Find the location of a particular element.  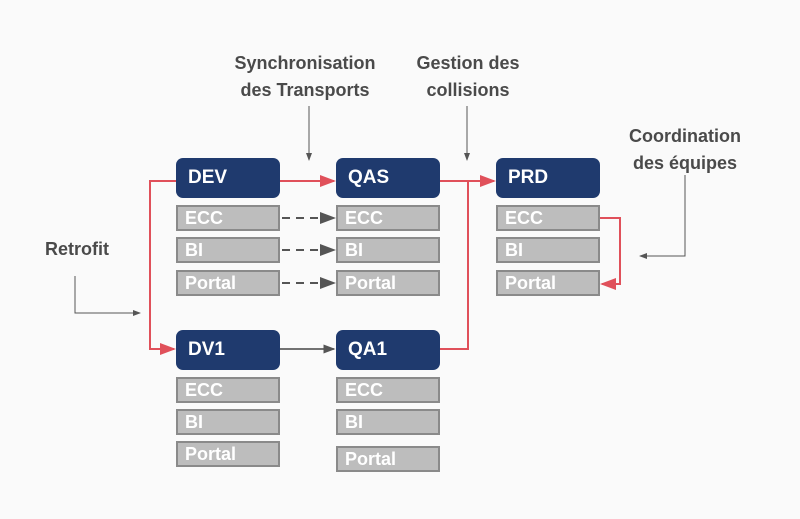

dv1-portal: Portal is located at coordinates (228, 454).